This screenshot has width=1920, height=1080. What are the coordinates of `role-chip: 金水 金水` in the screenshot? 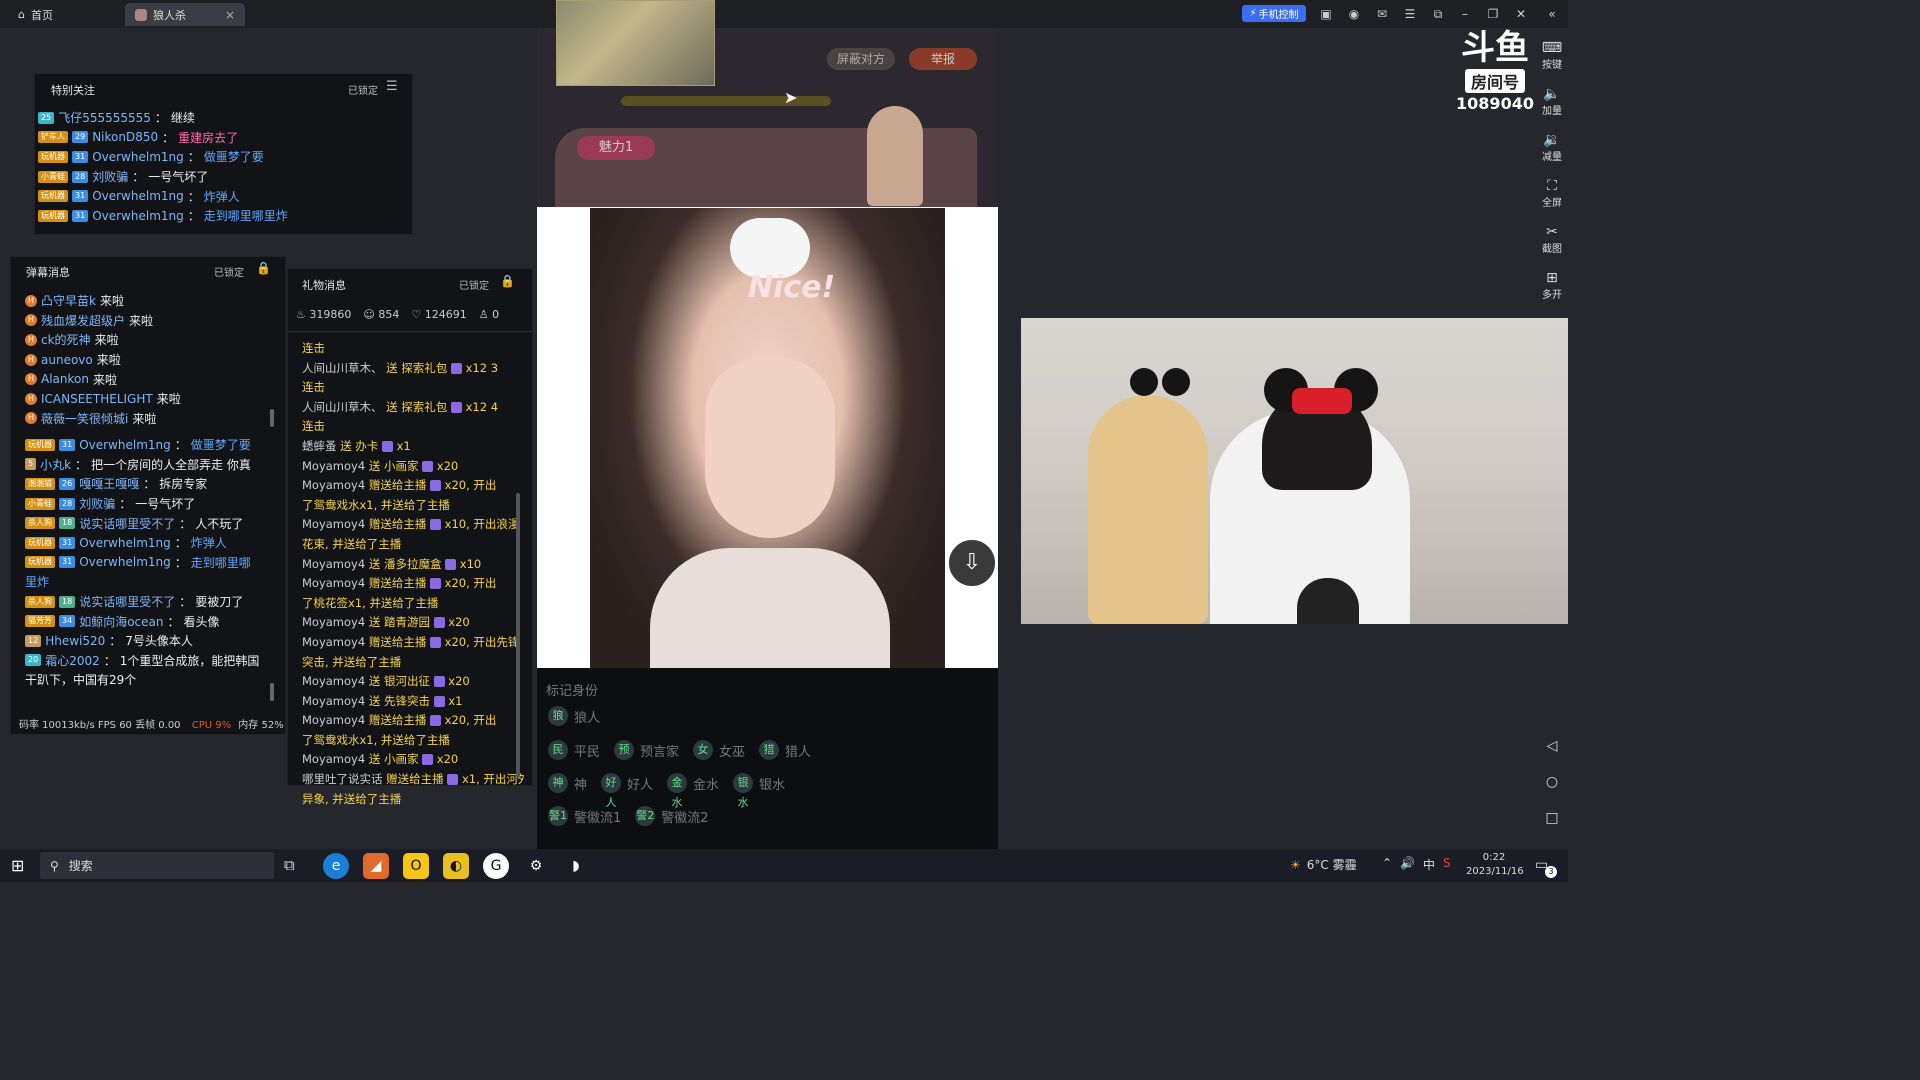 It's located at (693, 791).